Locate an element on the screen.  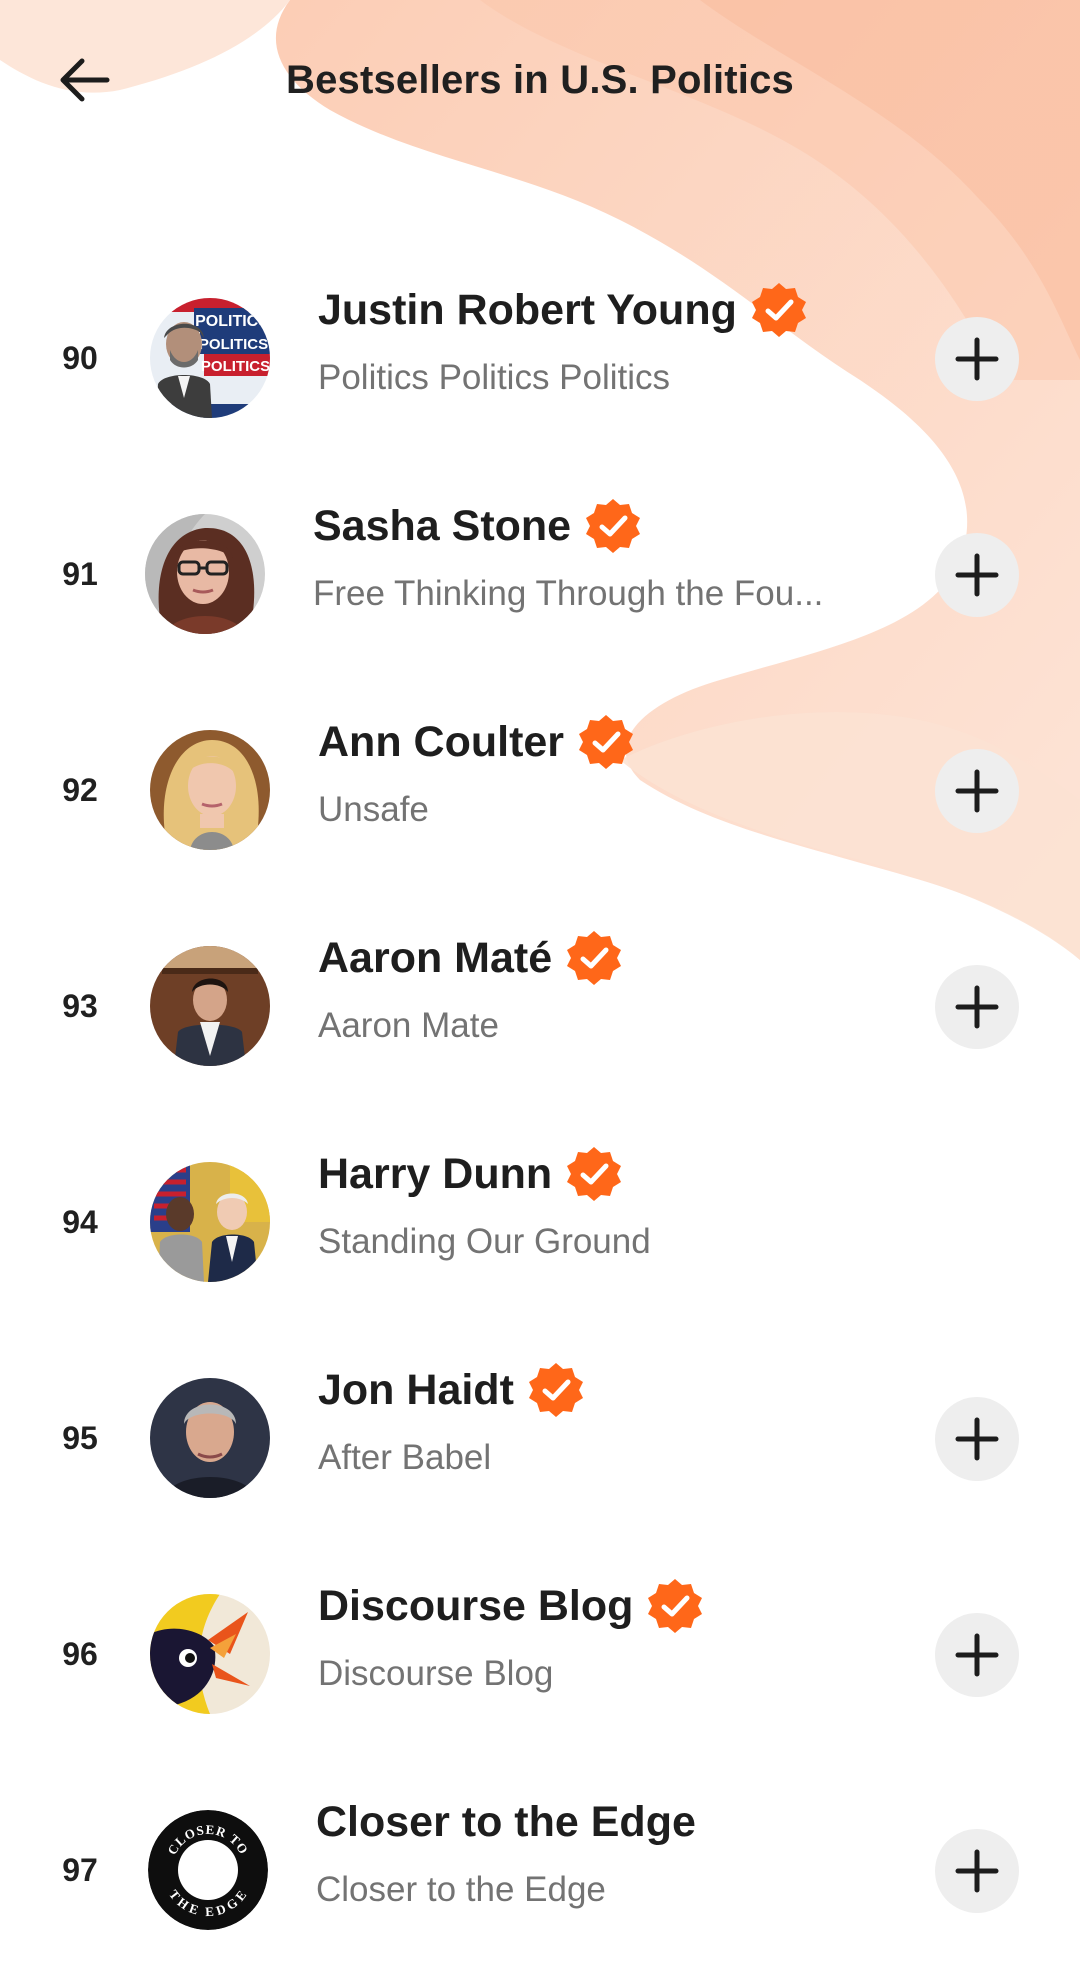
name-line: Closer to the Edge is located at coordinates (506, 1822).